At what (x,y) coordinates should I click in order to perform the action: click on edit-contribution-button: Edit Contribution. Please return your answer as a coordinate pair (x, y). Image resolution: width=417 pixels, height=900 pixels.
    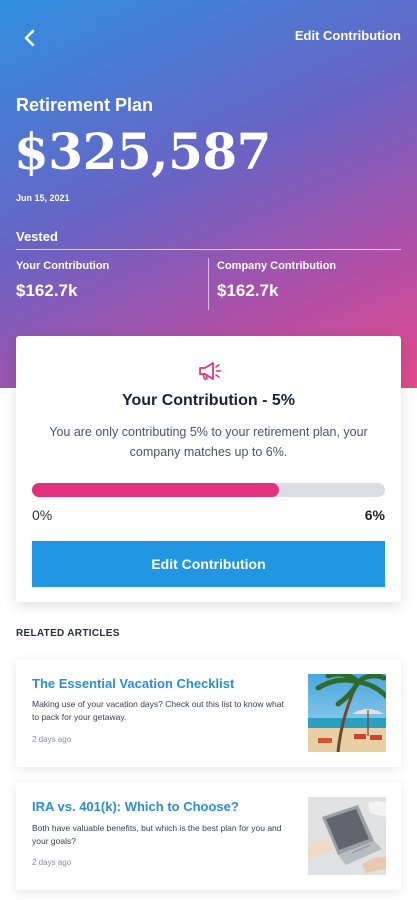
    Looking at the image, I should click on (208, 564).